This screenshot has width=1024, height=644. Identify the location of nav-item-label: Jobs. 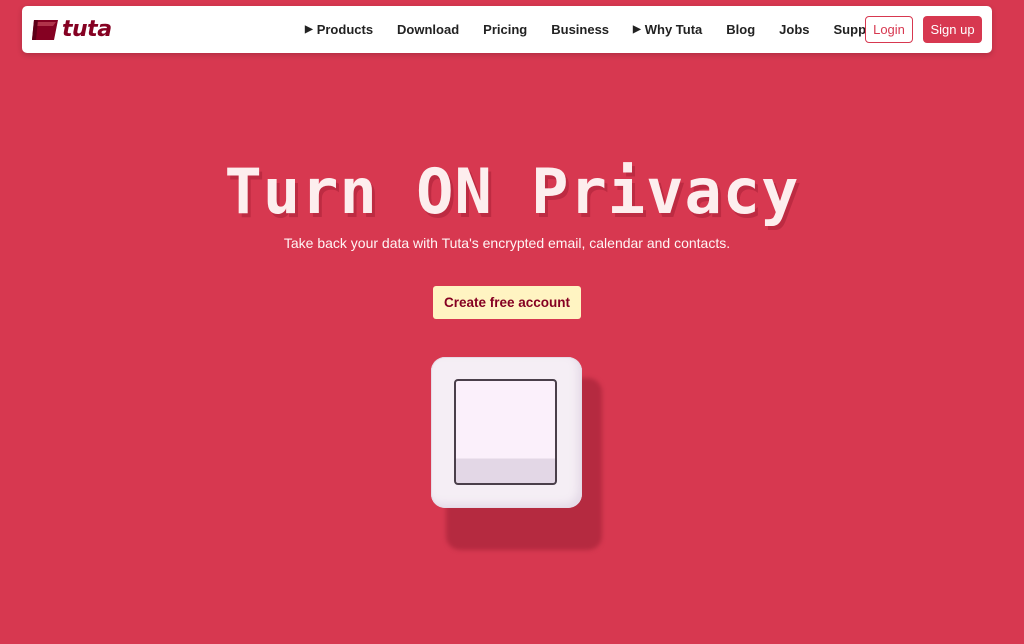
(794, 29).